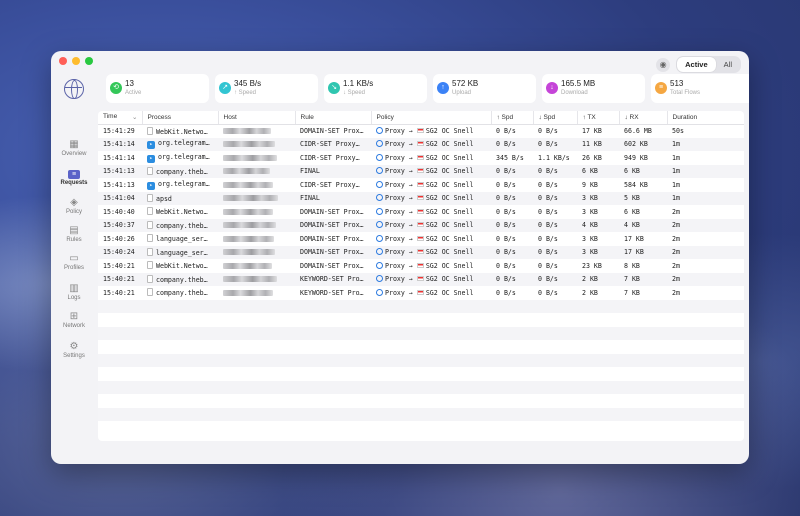 Image resolution: width=800 pixels, height=516 pixels. What do you see at coordinates (74, 234) in the screenshot?
I see `sidebar-item-rules: ▤ Rules` at bounding box center [74, 234].